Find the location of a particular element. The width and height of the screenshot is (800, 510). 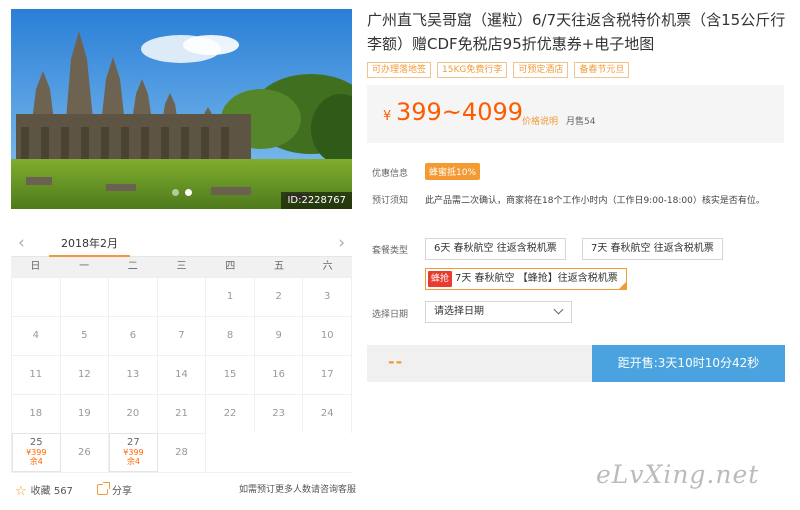

day-number: 24 is located at coordinates (327, 413).